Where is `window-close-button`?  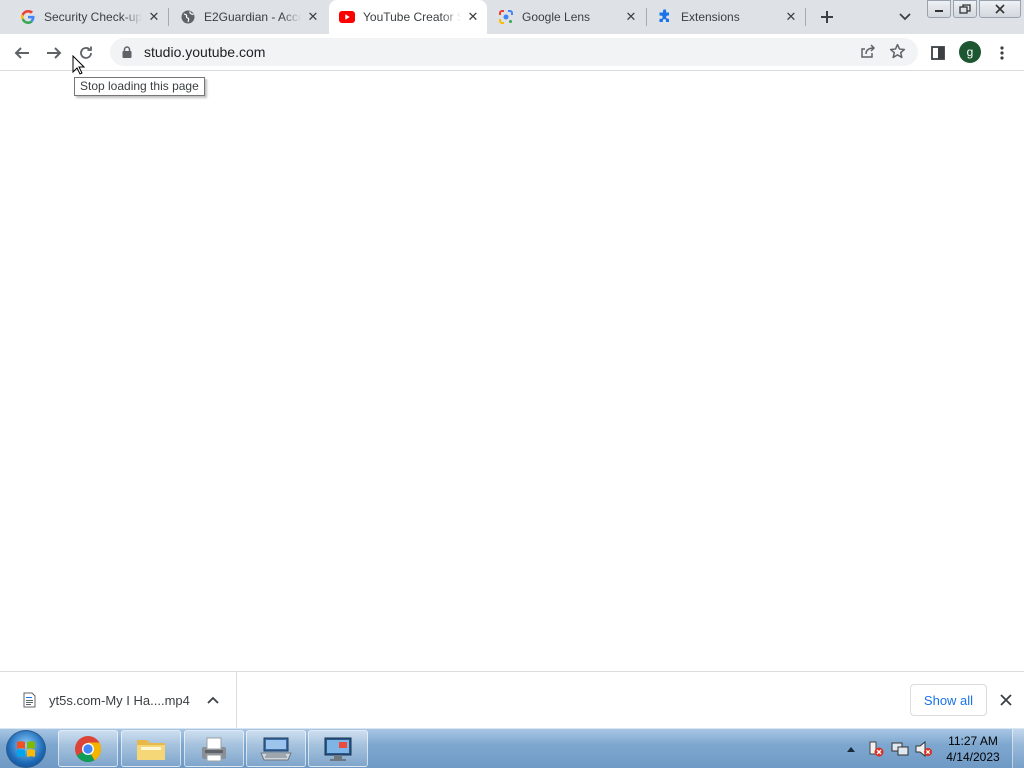
window-close-button is located at coordinates (1000, 9).